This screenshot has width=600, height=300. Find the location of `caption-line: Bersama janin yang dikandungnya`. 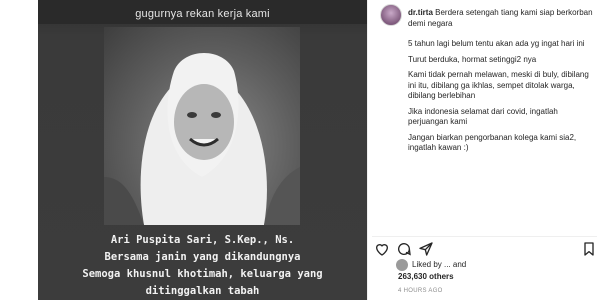

caption-line: Bersama janin yang dikandungnya is located at coordinates (202, 257).